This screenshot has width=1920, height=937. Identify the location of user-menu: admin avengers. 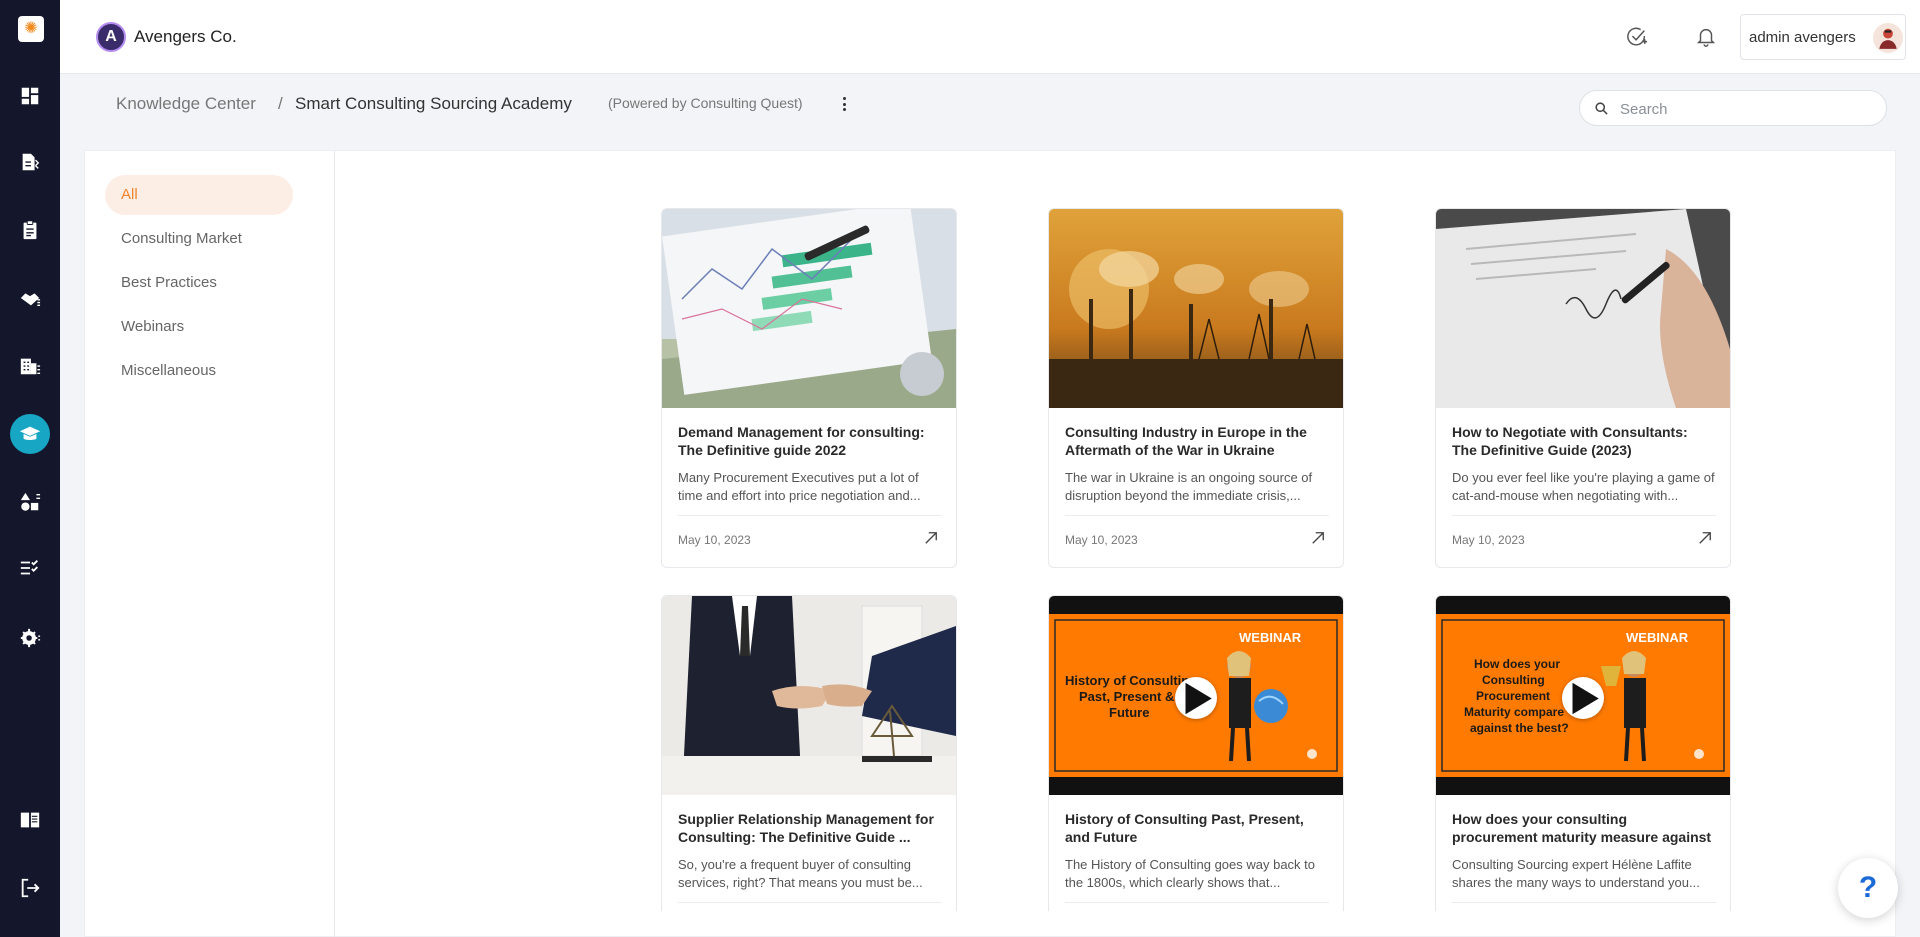
(1823, 37).